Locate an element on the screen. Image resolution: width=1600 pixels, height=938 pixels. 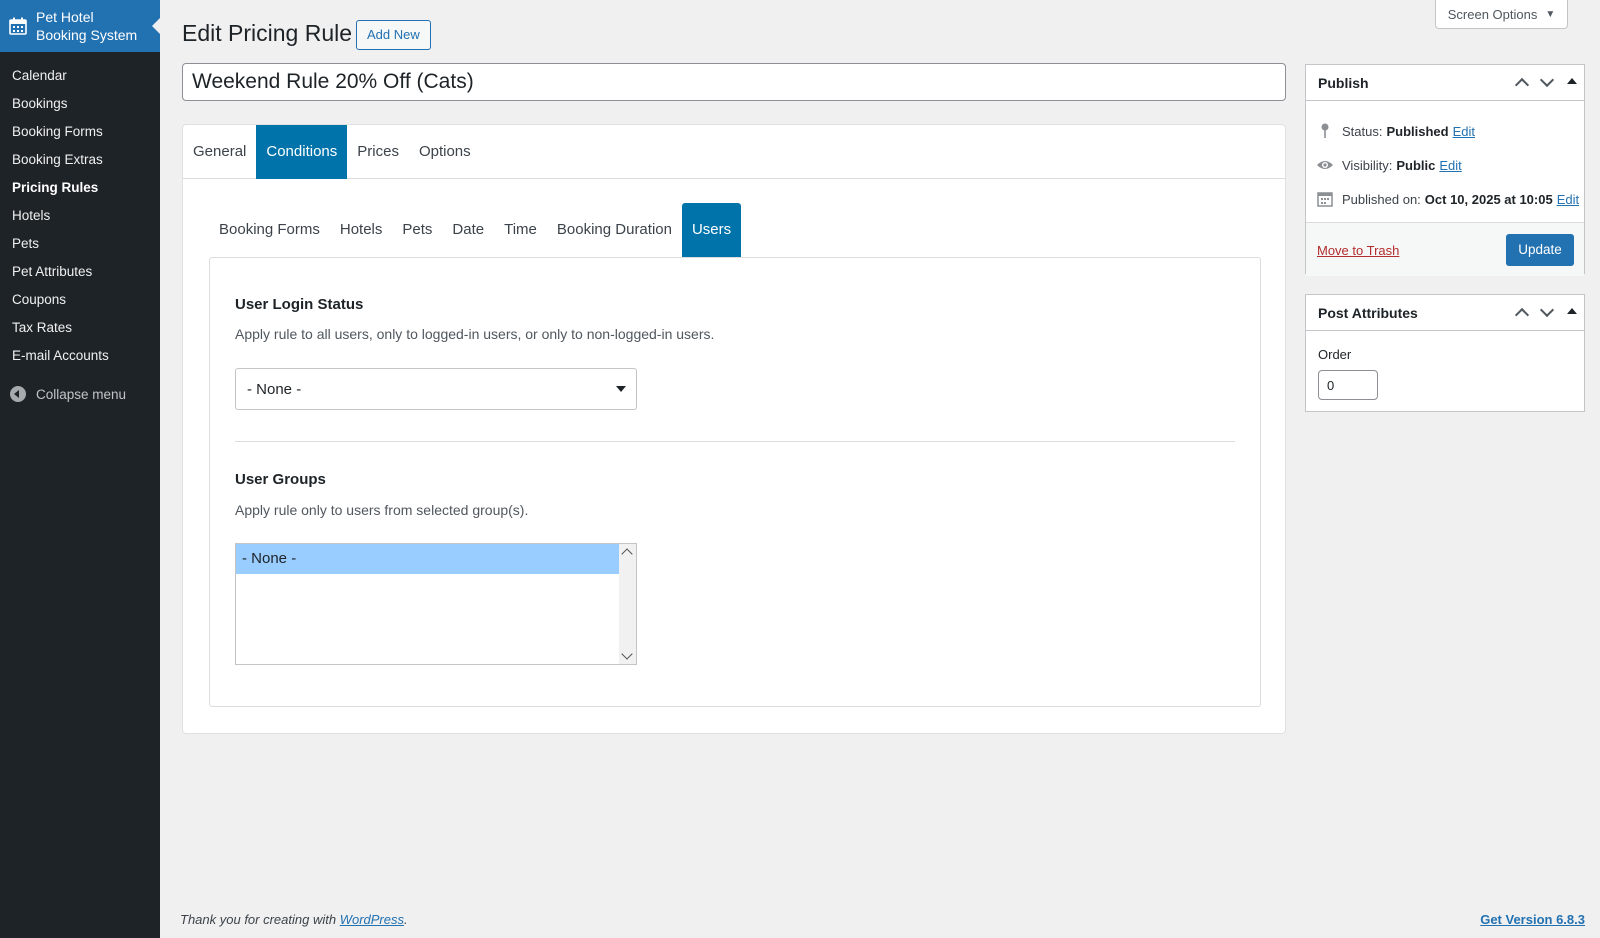
status-row: Status: Published Edit is located at coordinates (1395, 131).